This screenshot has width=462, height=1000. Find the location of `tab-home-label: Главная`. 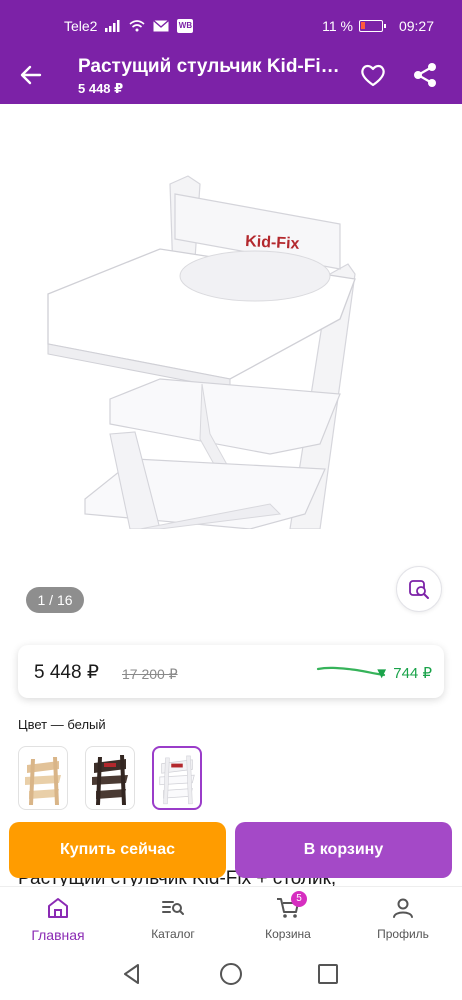

tab-home-label: Главная is located at coordinates (58, 935).